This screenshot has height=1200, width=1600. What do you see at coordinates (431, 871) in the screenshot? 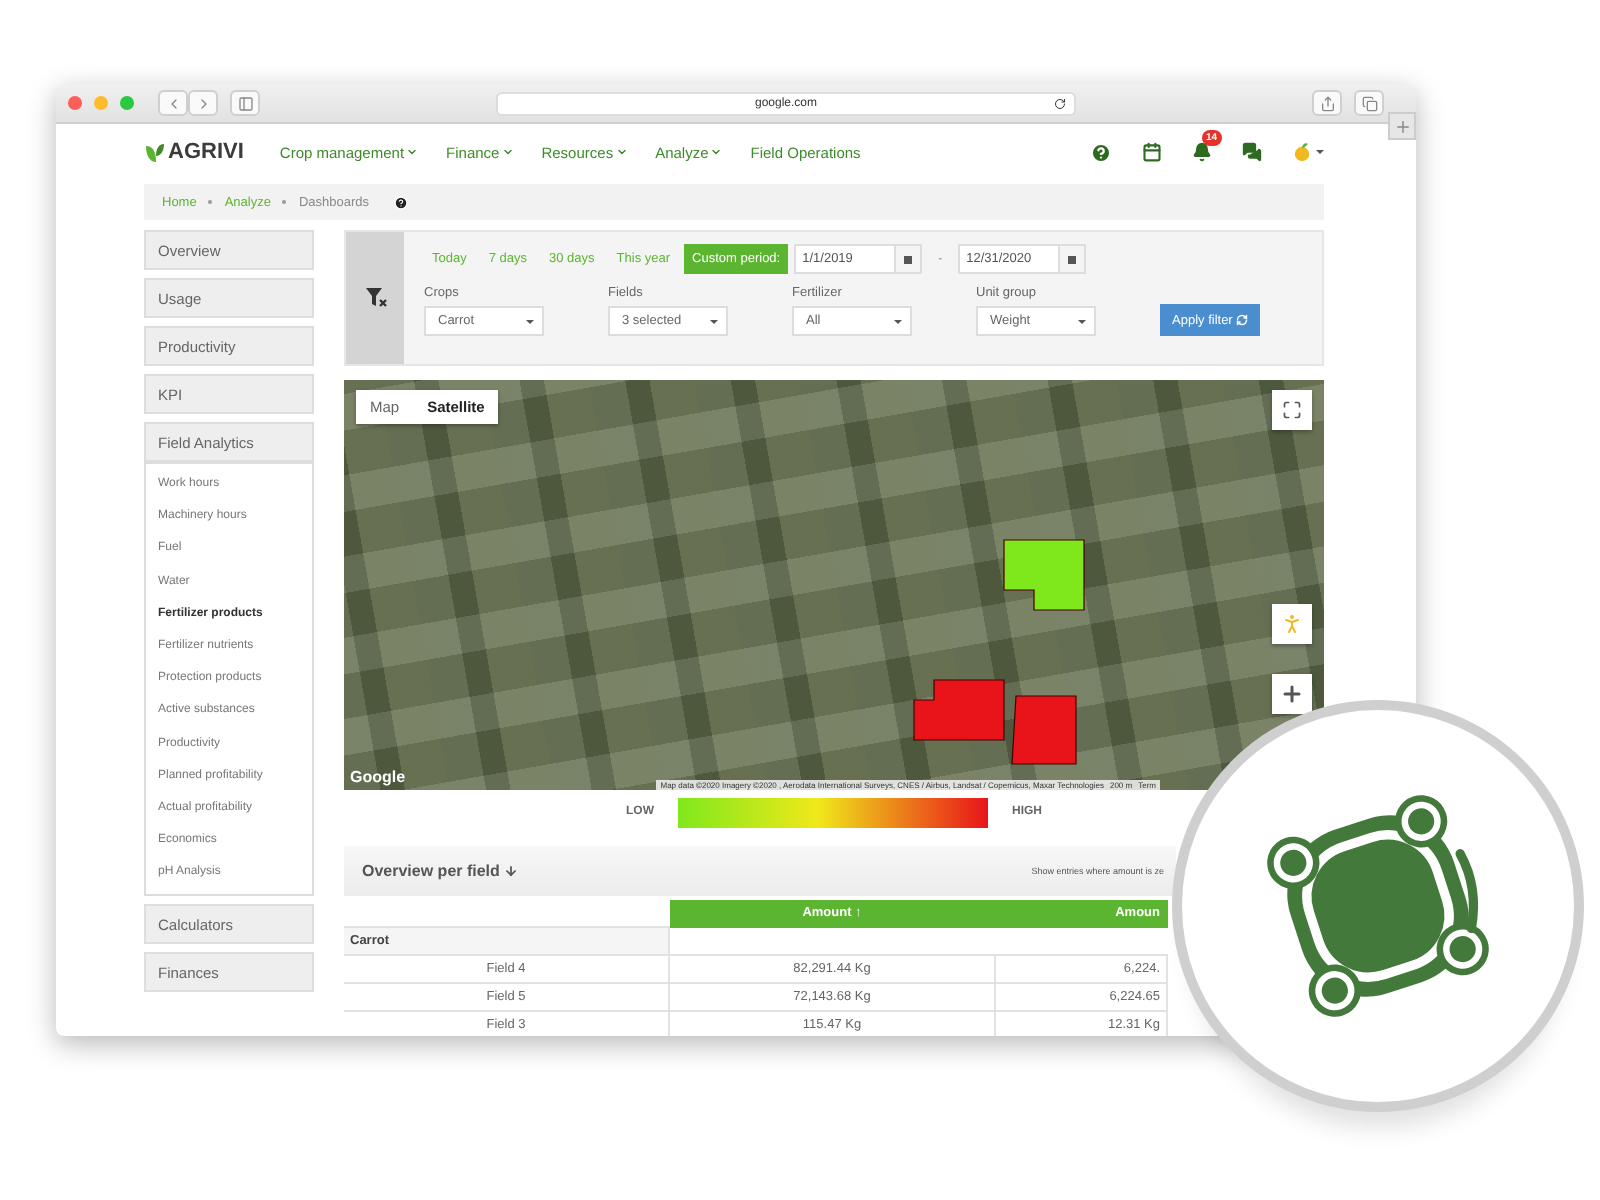
I see `section-title: Overview per field` at bounding box center [431, 871].